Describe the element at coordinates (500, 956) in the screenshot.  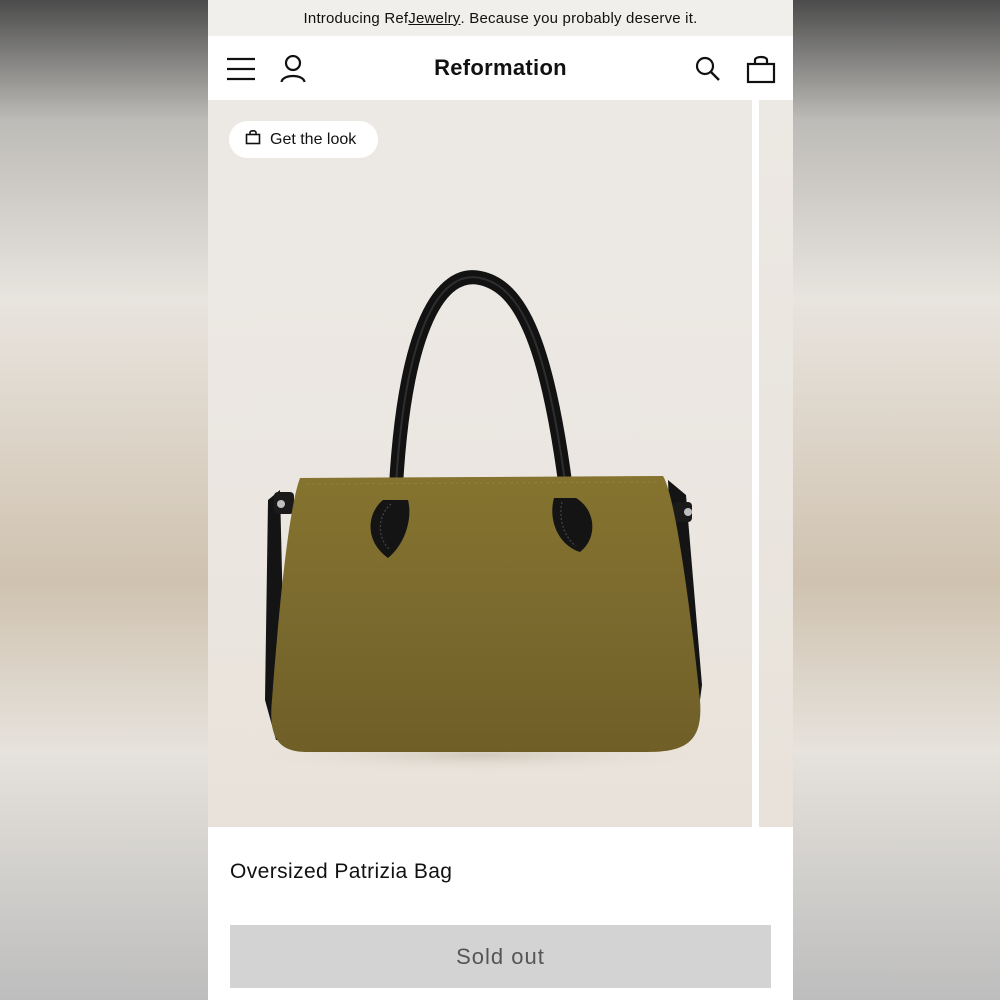
I see `sold-out-button: Sold out` at that location.